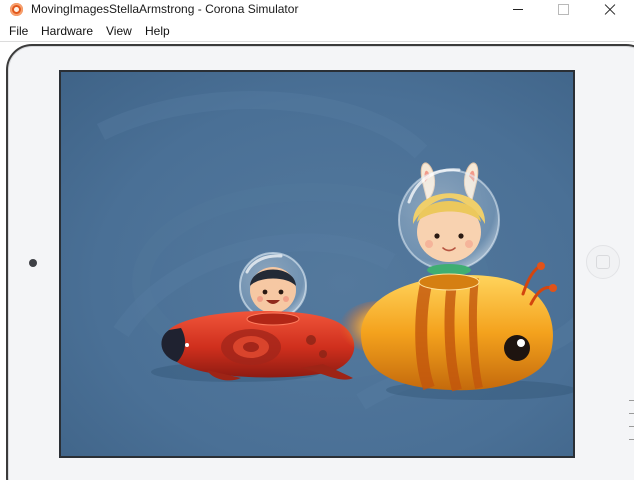 The image size is (634, 480). Describe the element at coordinates (564, 9) in the screenshot. I see `maximize-button` at that location.